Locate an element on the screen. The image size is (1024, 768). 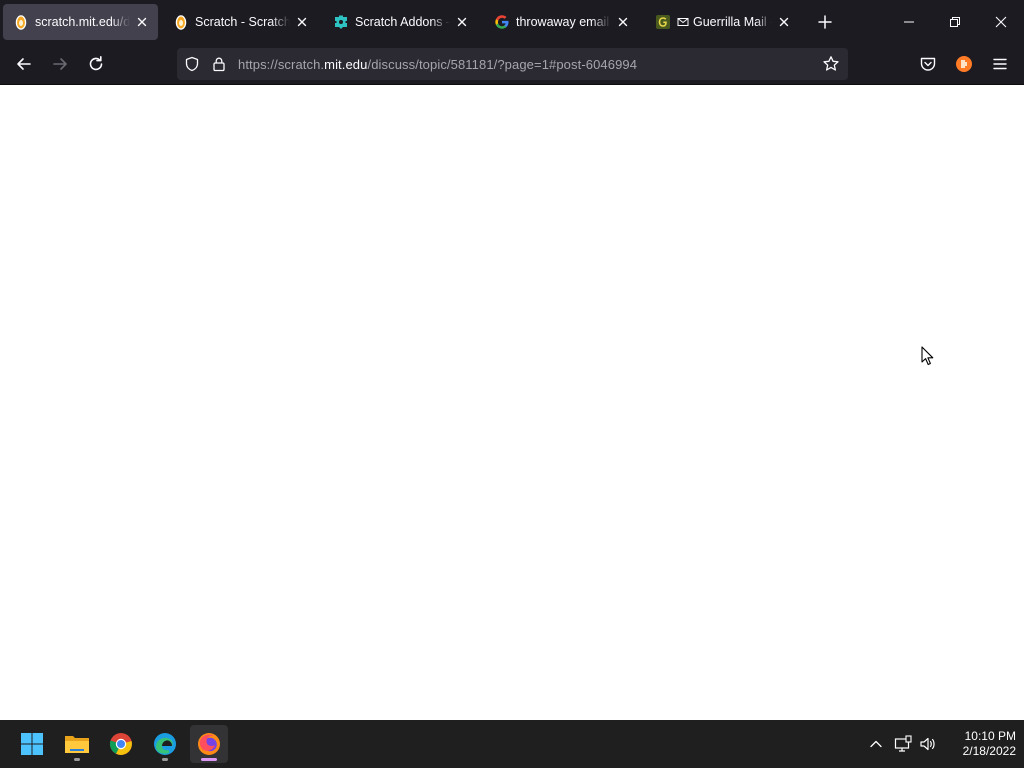
show-hidden-icons-button is located at coordinates (876, 744).